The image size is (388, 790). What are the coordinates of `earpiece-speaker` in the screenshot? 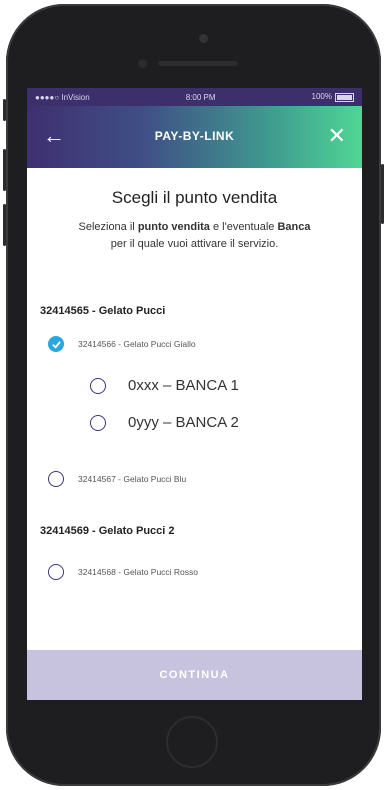 It's located at (198, 63).